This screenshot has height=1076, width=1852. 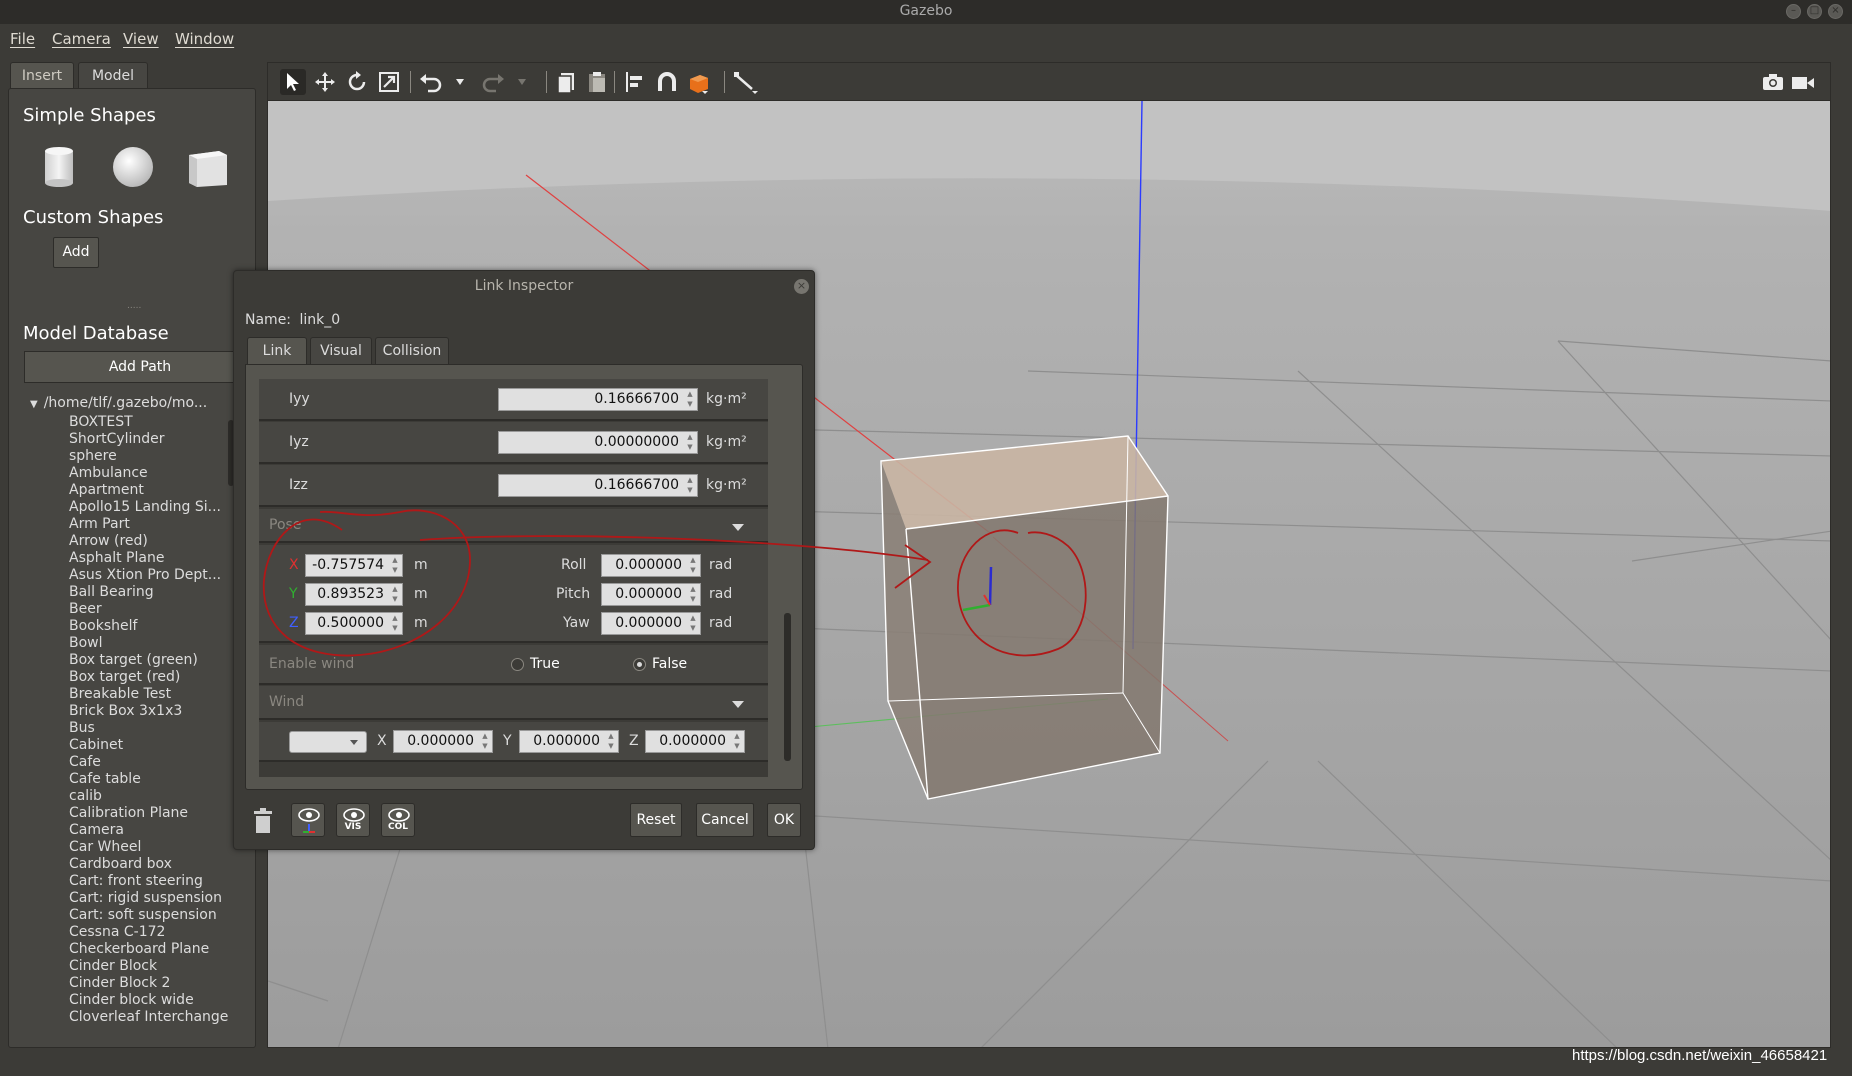 I want to click on wind-false-label: False, so click(x=669, y=664).